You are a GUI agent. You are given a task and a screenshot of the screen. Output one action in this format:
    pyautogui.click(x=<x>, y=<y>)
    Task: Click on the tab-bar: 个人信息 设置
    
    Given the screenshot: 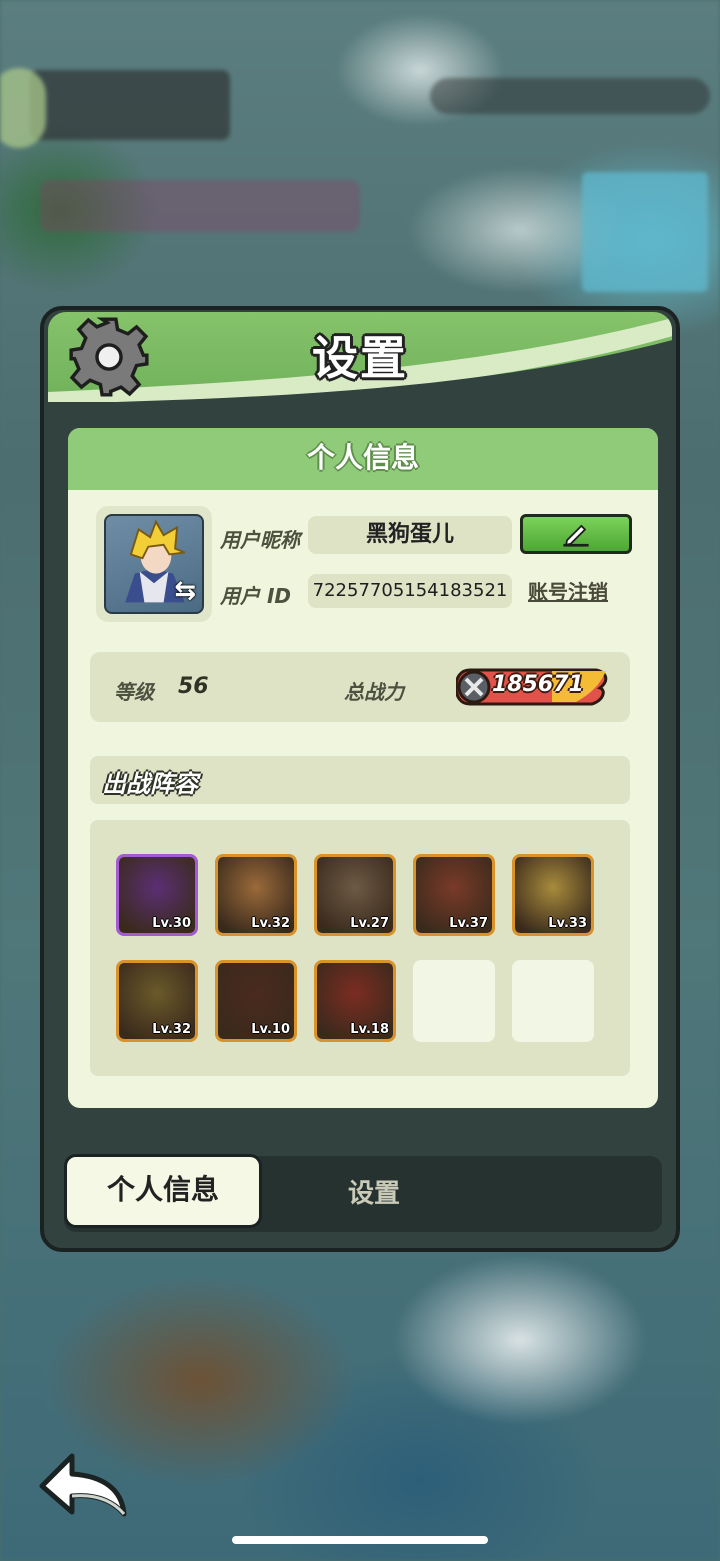 What is the action you would take?
    pyautogui.click(x=363, y=1193)
    